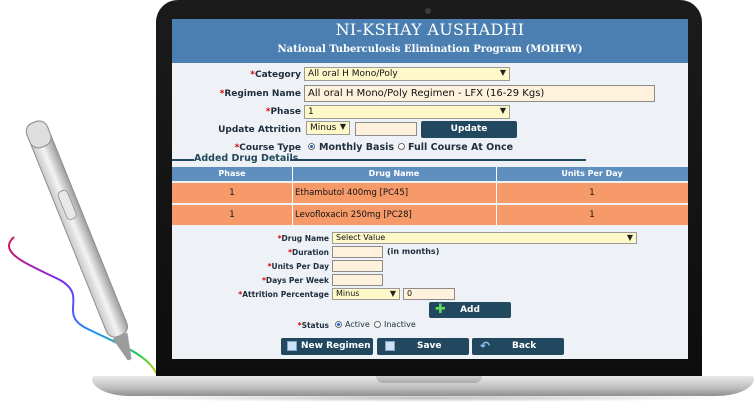  I want to click on duration-label: *Duration, so click(308, 252).